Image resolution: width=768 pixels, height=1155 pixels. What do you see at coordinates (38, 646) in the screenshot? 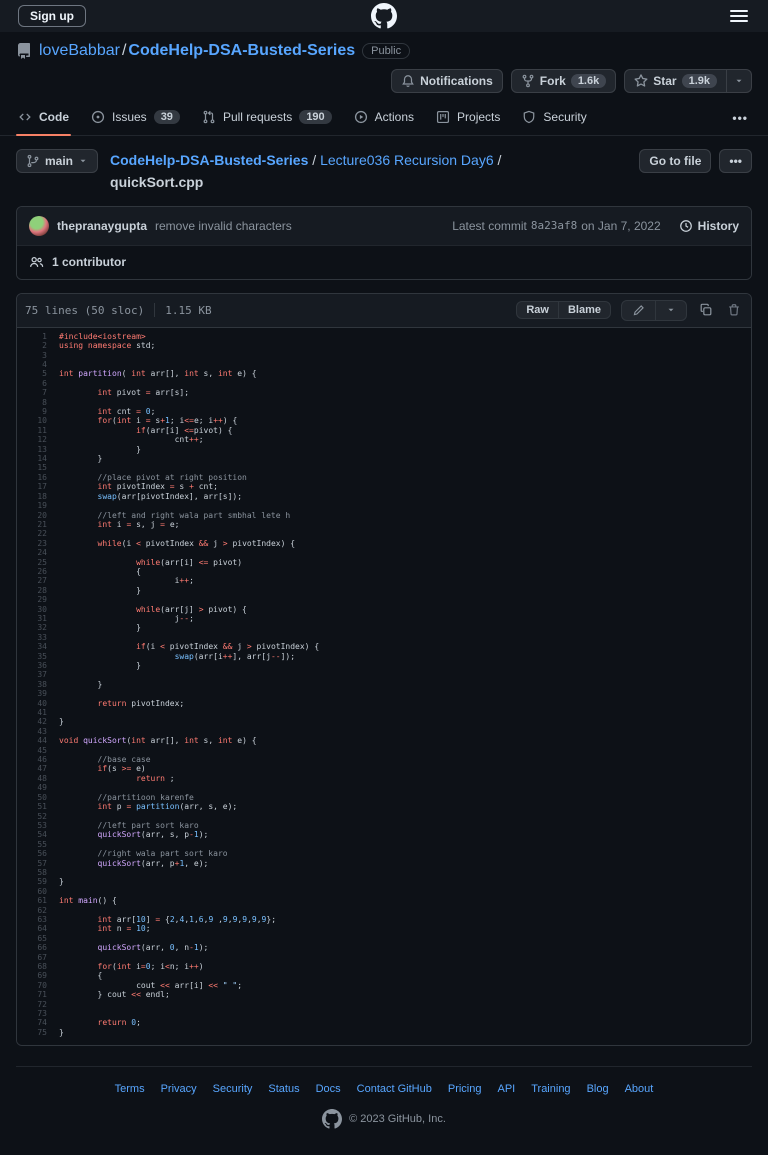
I see `line-number: 34` at bounding box center [38, 646].